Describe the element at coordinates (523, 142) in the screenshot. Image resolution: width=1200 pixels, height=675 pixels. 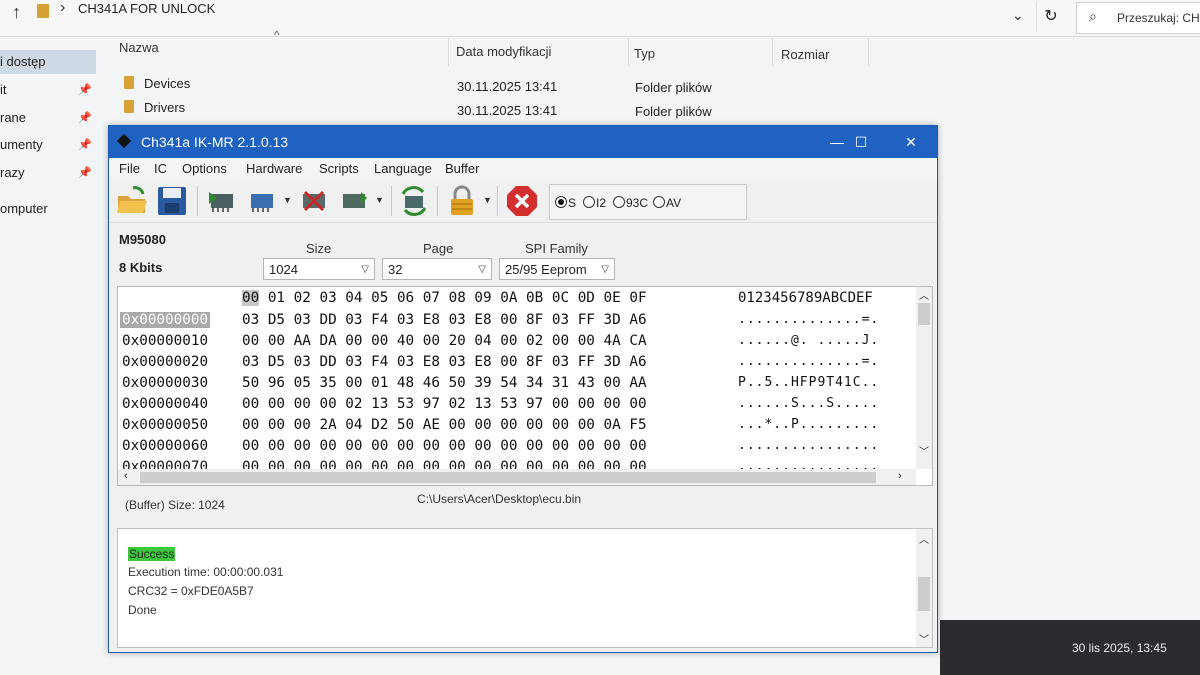
I see `title-bar: Ch341a IK-MR 2.1.0.13 — ☐ ✕` at that location.